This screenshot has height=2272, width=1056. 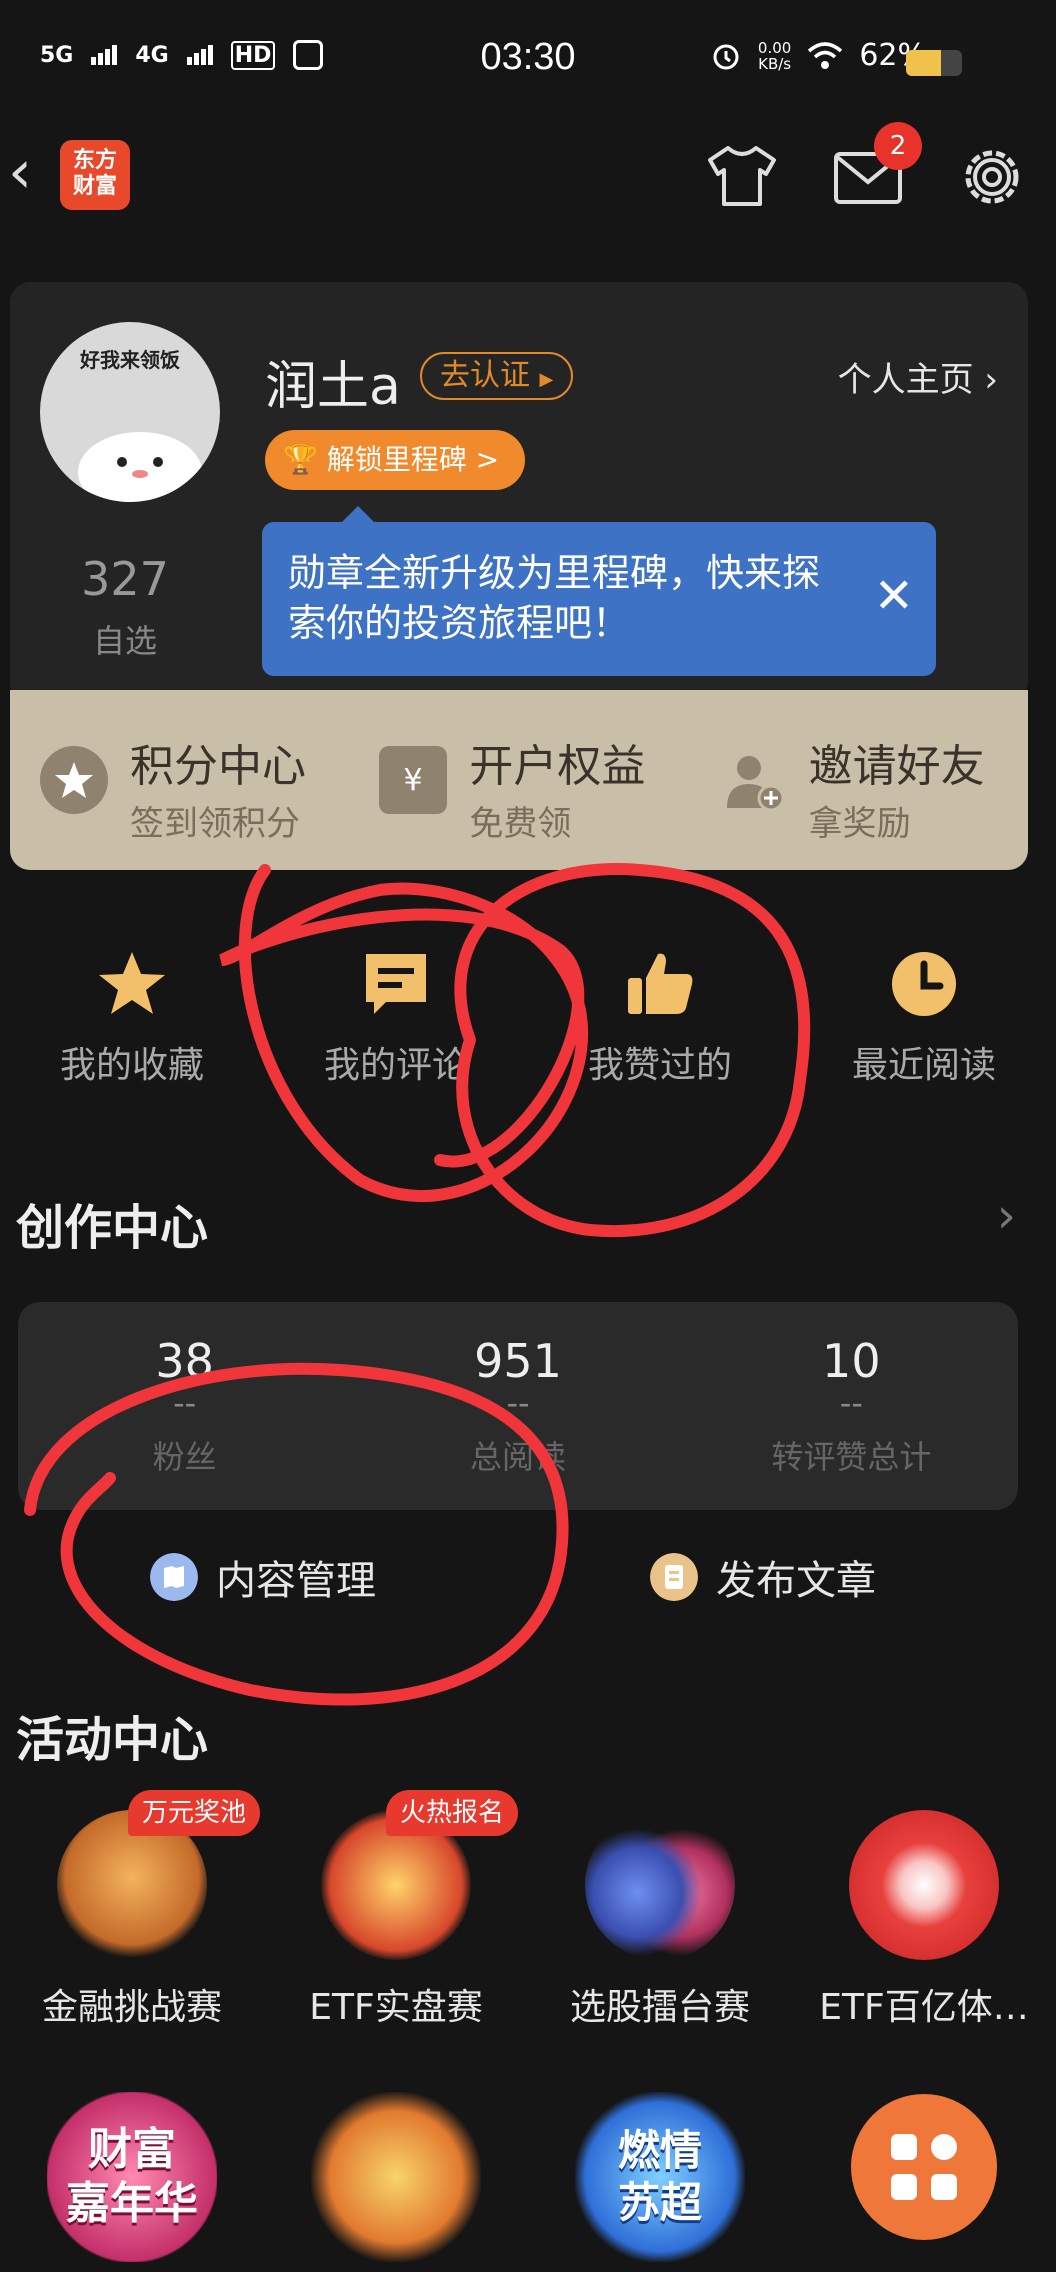 What do you see at coordinates (774, 47) in the screenshot?
I see `net-speed-value: 0.00` at bounding box center [774, 47].